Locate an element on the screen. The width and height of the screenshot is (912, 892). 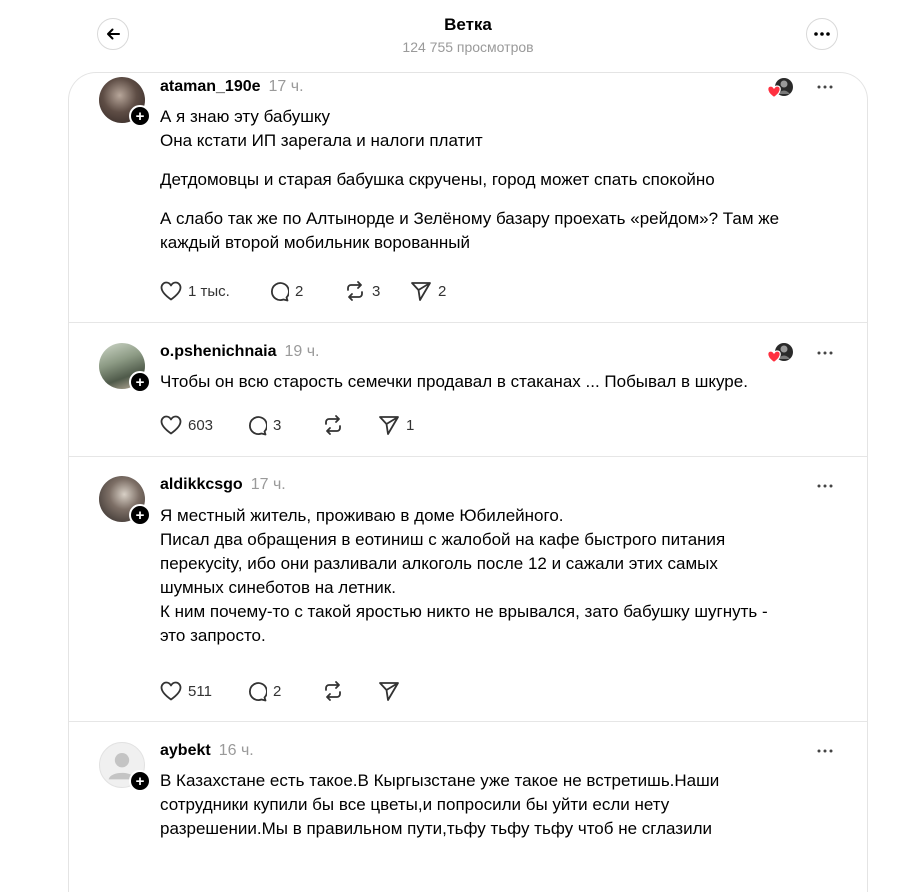
view-count: 124 755 просмотров is located at coordinates (468, 47).